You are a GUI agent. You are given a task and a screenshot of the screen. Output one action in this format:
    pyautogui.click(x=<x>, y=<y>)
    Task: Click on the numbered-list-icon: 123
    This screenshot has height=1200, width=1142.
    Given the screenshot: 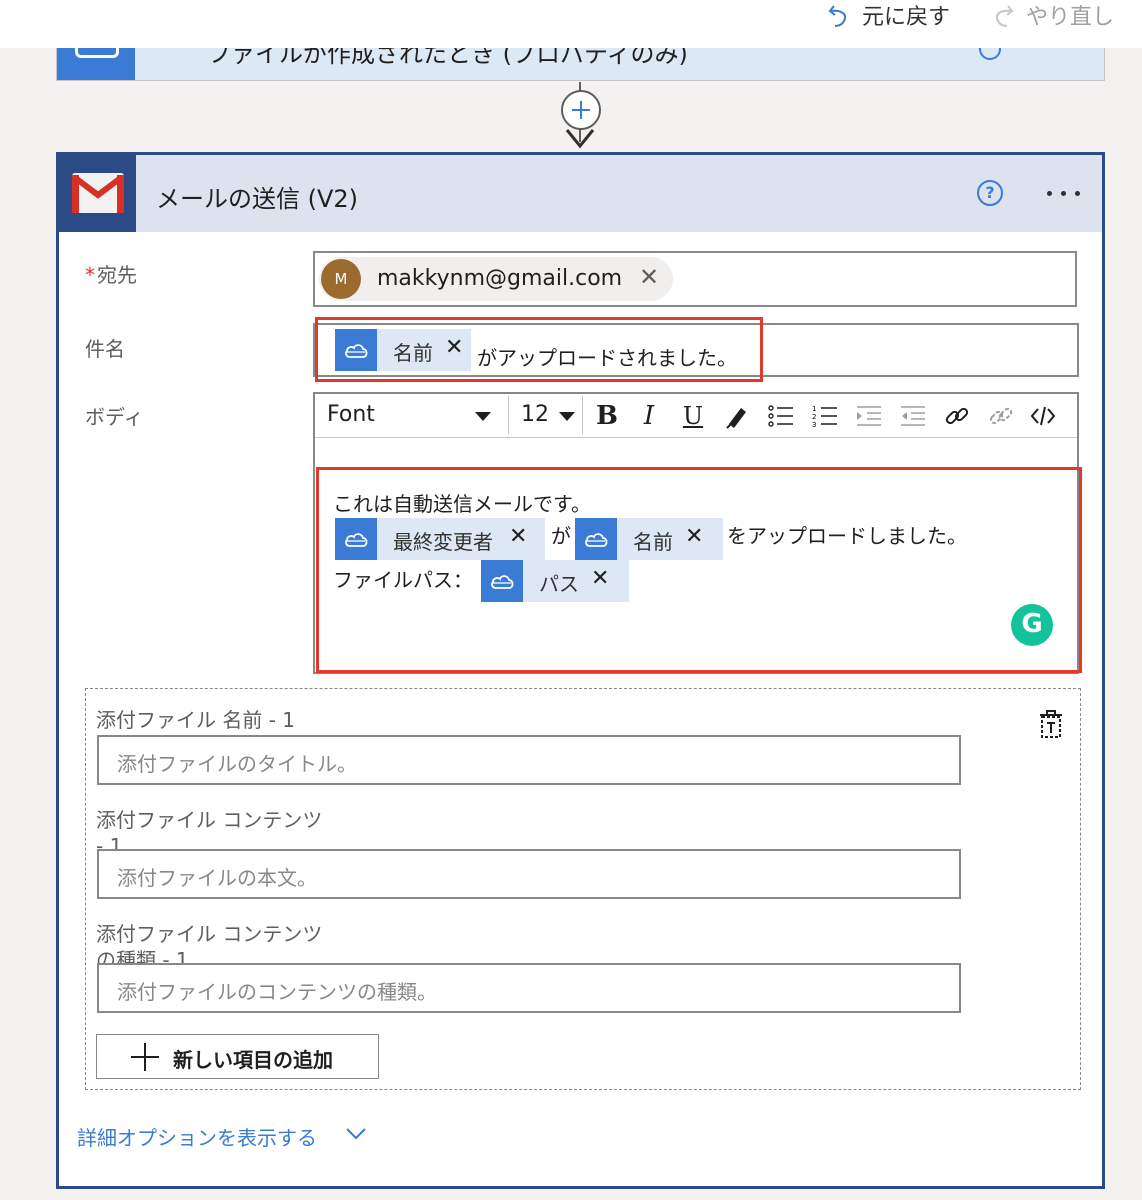 What is the action you would take?
    pyautogui.click(x=824, y=417)
    